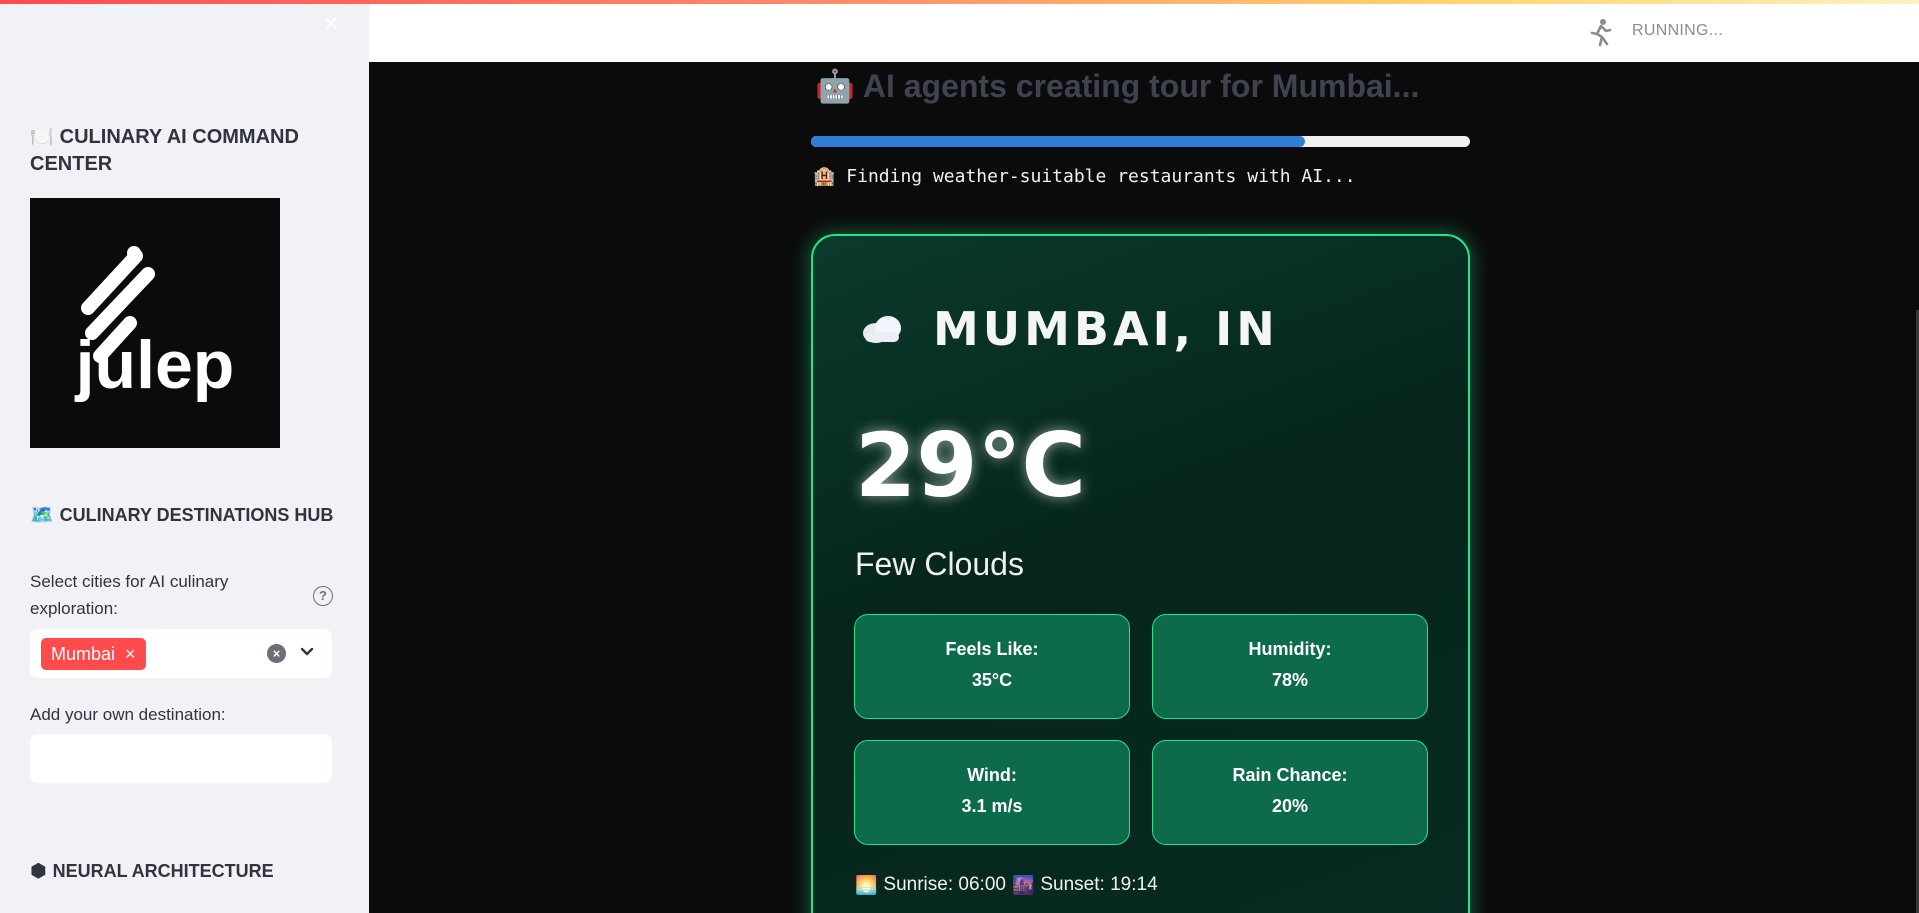 The width and height of the screenshot is (1919, 913). Describe the element at coordinates (42, 137) in the screenshot. I see `plate-icon: 🍽️` at that location.